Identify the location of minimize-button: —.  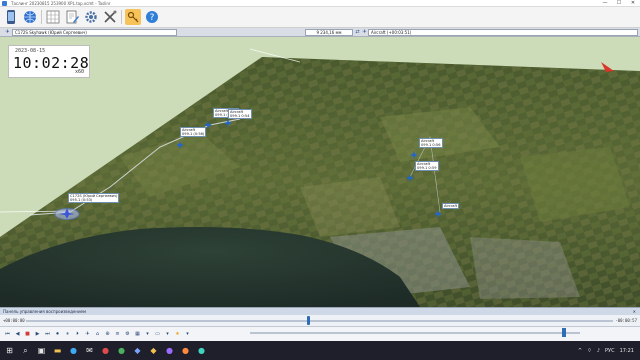
(605, 3).